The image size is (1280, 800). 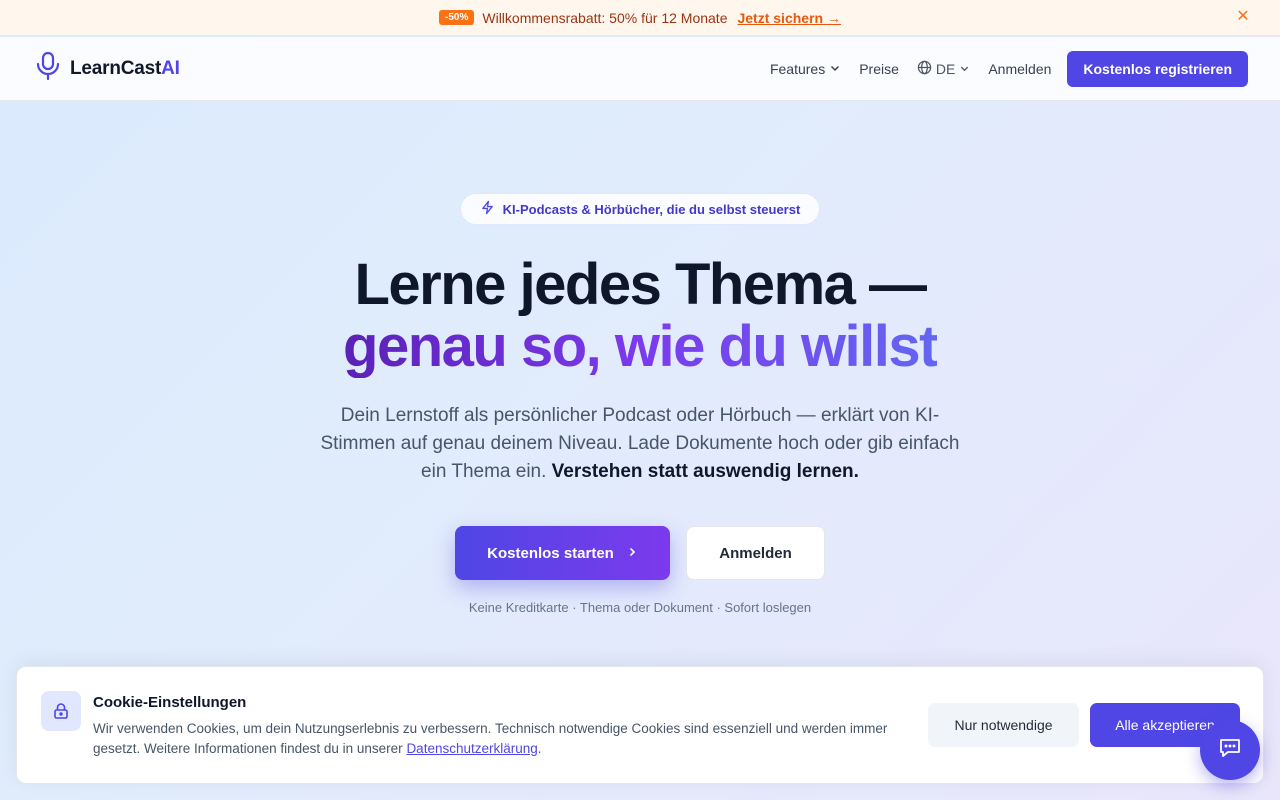 What do you see at coordinates (539, 748) in the screenshot?
I see `cookie-text-end: .` at bounding box center [539, 748].